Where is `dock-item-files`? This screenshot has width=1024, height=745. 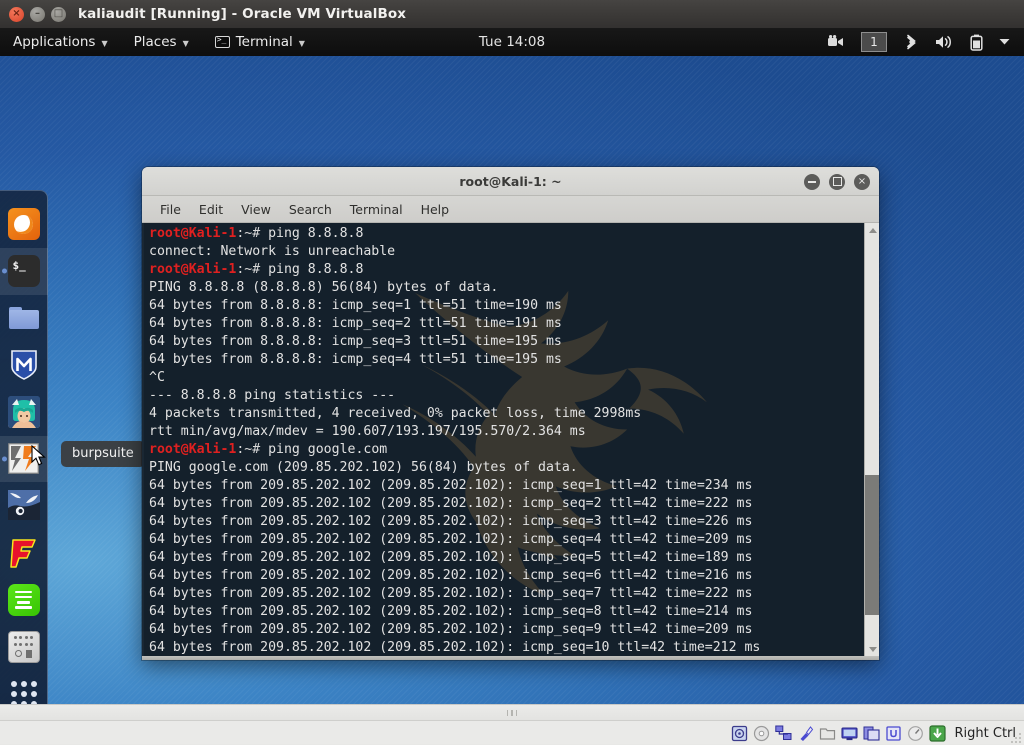
dock-item-files is located at coordinates (24, 318).